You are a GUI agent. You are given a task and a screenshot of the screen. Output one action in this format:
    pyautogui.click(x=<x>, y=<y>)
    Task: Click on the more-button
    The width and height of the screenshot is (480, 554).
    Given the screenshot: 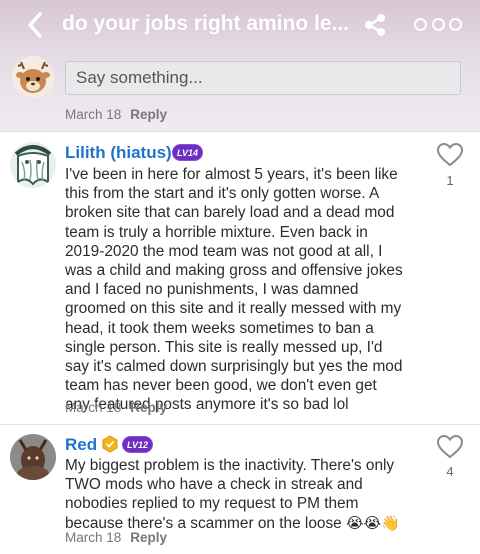 What is the action you would take?
    pyautogui.click(x=438, y=24)
    